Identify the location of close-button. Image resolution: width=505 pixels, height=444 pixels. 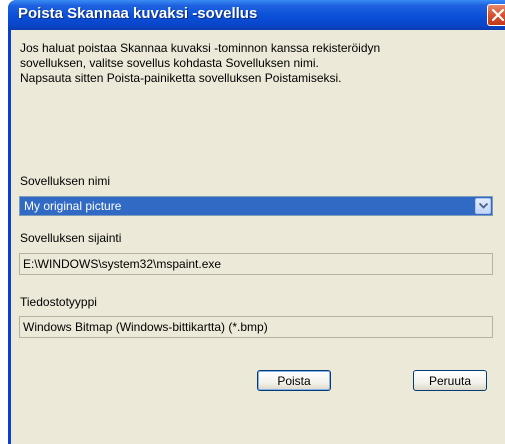
(496, 15).